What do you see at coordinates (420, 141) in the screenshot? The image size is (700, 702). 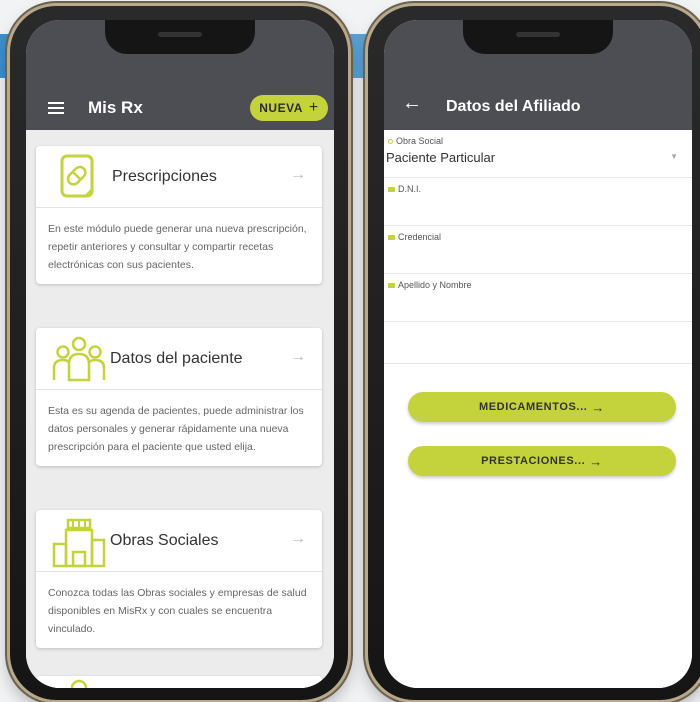 I see `obra-social-label: Obra Social` at bounding box center [420, 141].